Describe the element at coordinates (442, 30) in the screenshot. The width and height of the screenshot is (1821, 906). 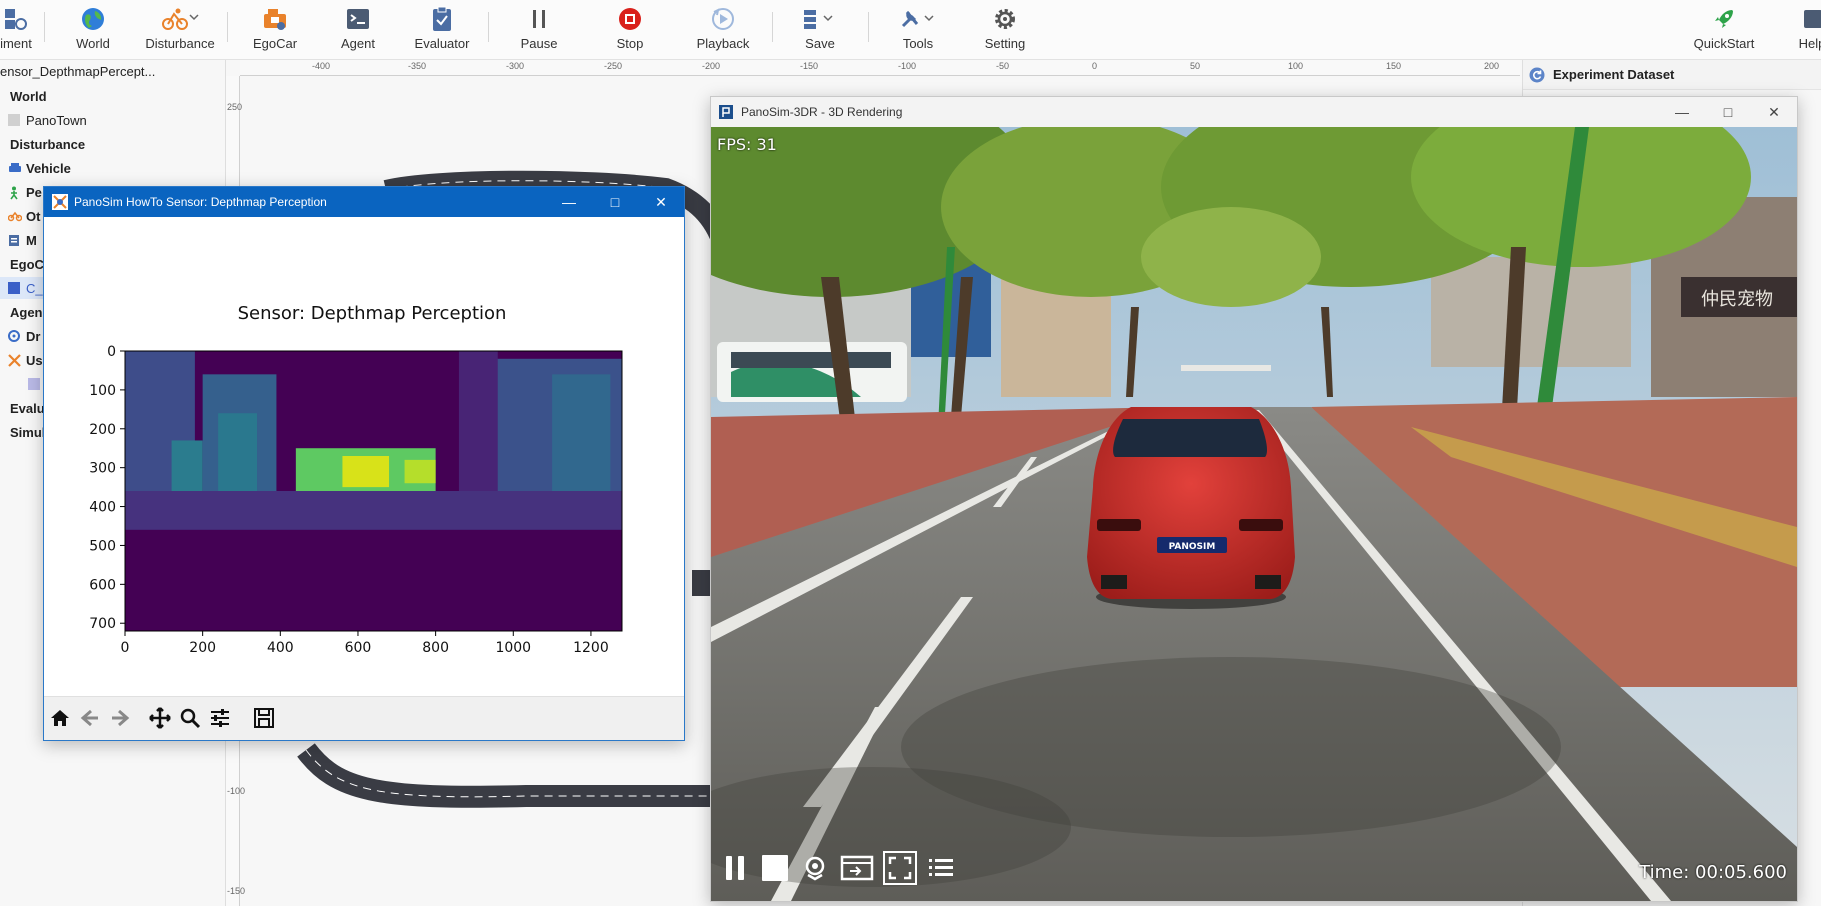
I see `evaluator-button: Evaluator` at that location.